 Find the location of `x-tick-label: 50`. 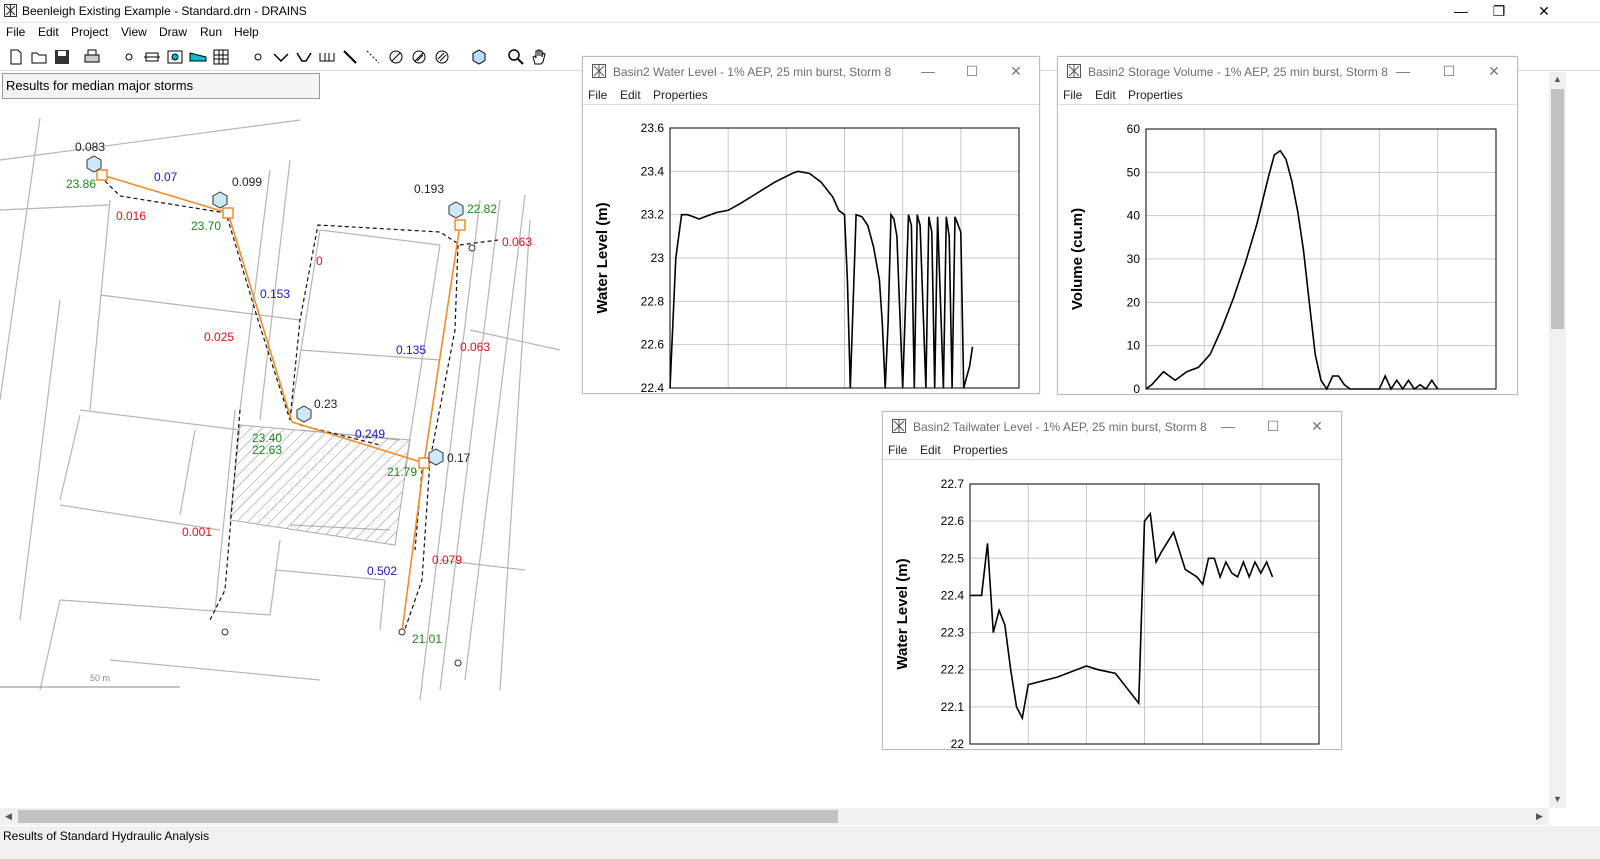

x-tick-label: 50 is located at coordinates (1438, 393).